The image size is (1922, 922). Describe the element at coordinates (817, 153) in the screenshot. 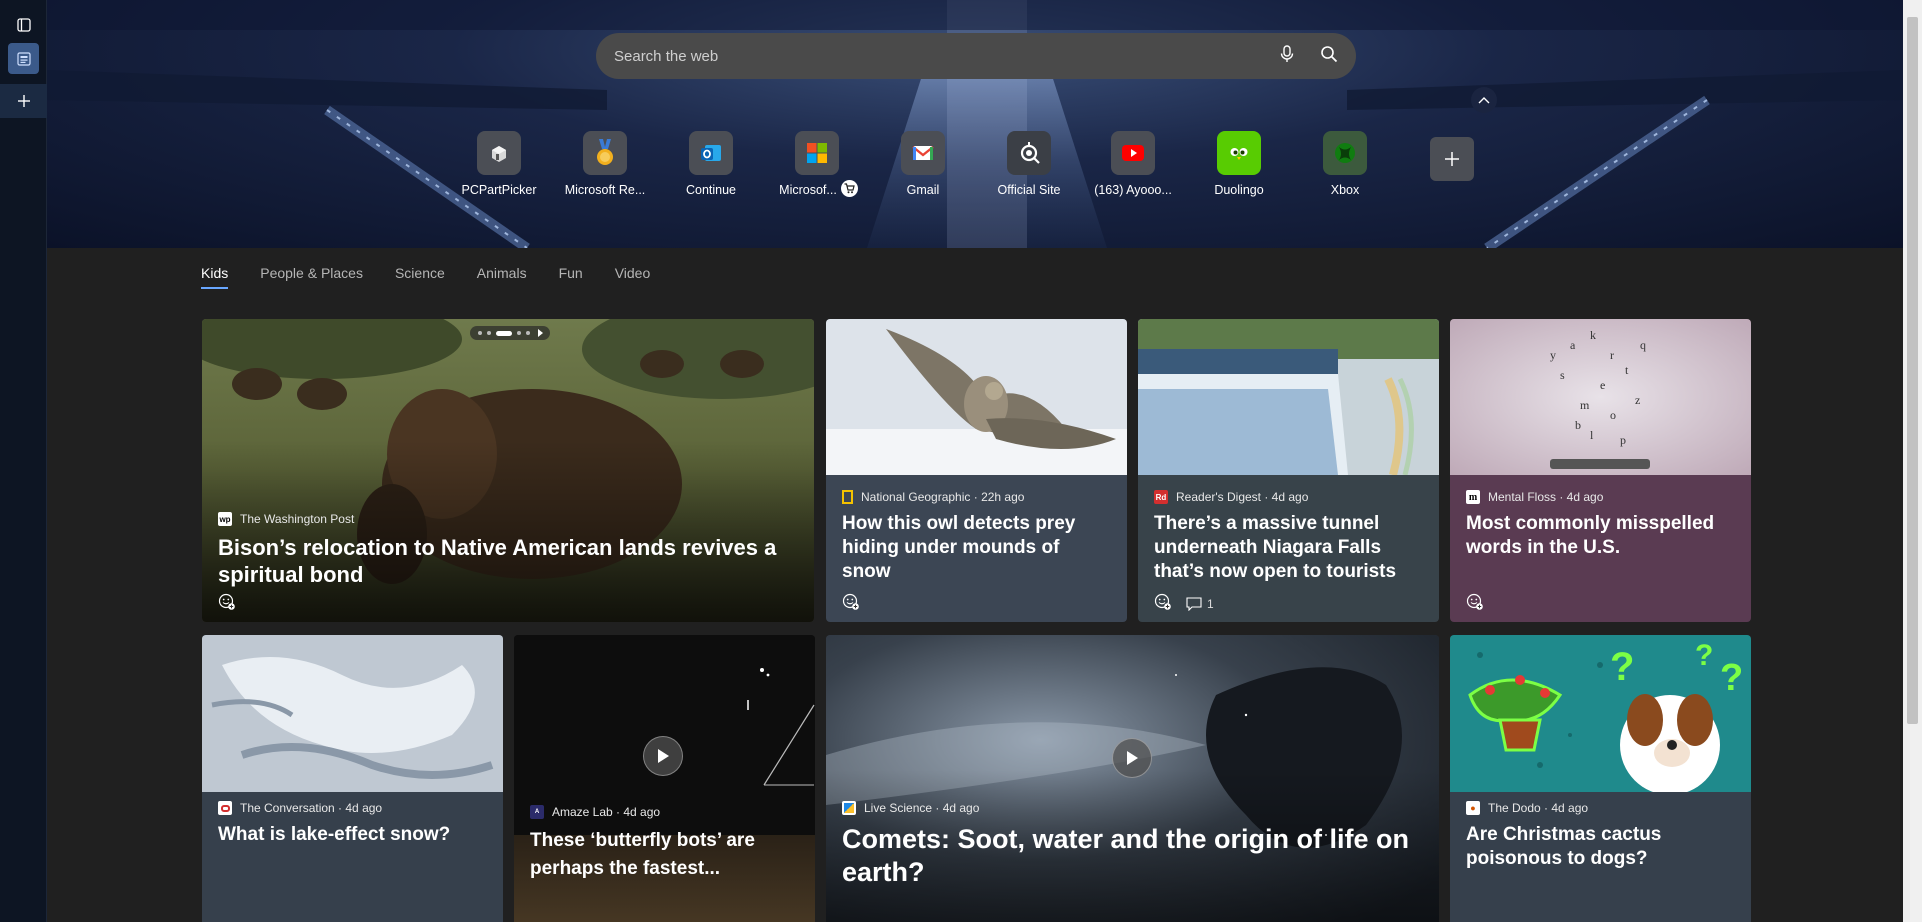

I see `microsoft-store-icon` at that location.